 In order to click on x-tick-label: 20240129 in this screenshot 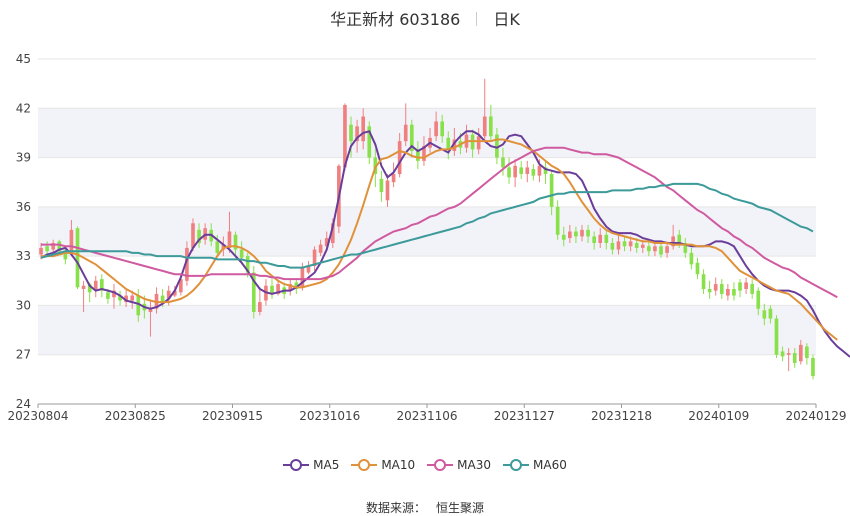, I will do `click(815, 416)`.